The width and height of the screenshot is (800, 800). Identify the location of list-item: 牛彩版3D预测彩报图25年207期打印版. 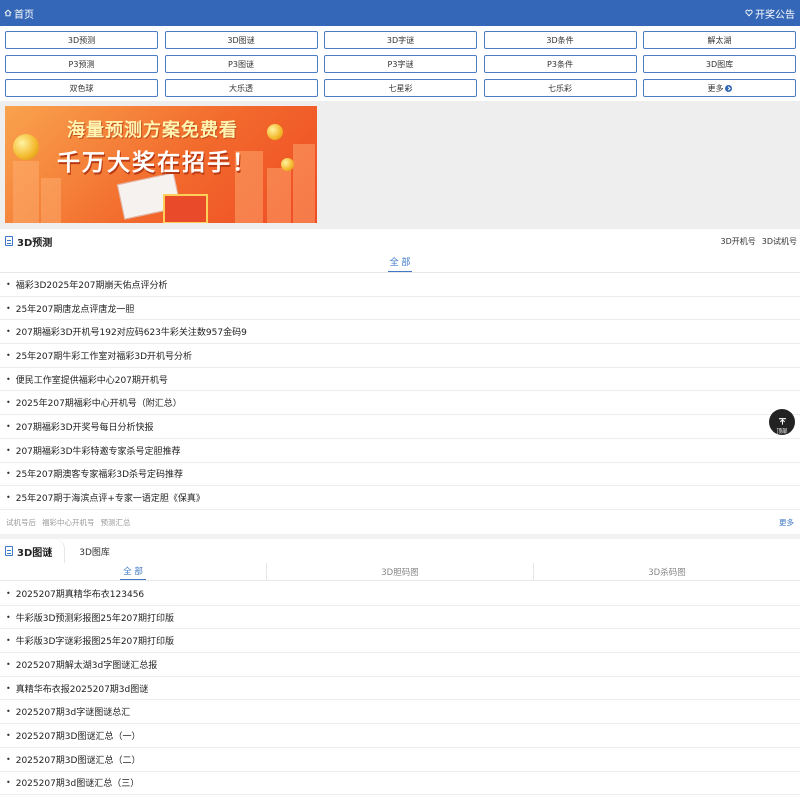
(400, 618).